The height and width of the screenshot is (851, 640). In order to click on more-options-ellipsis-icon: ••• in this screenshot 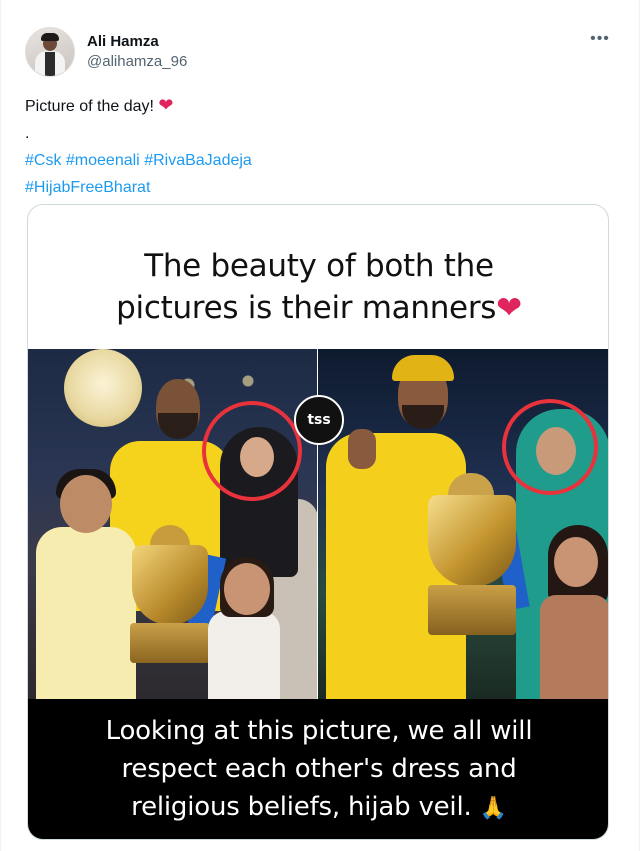, I will do `click(600, 39)`.